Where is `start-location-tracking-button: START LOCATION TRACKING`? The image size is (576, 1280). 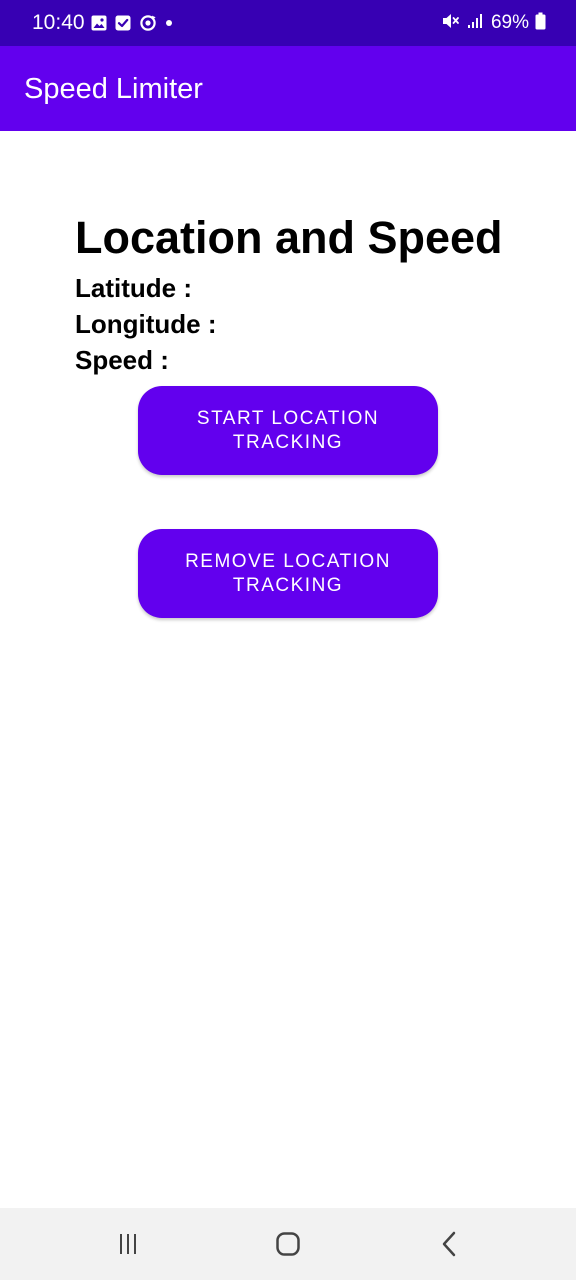 start-location-tracking-button: START LOCATION TRACKING is located at coordinates (288, 430).